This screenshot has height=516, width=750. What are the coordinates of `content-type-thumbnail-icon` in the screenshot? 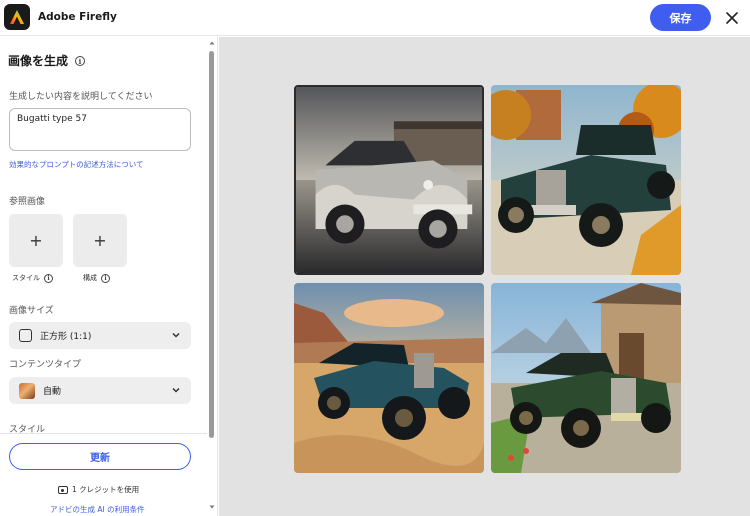 It's located at (27, 390).